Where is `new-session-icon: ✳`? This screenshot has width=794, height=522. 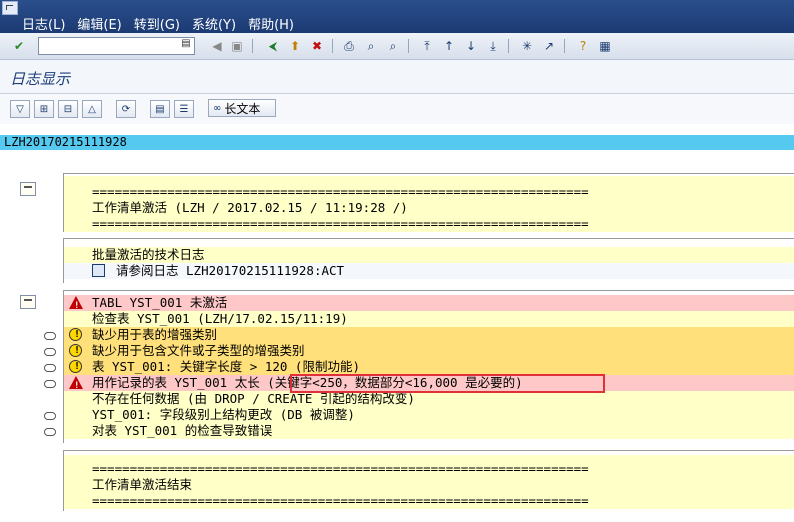 new-session-icon: ✳ is located at coordinates (527, 46).